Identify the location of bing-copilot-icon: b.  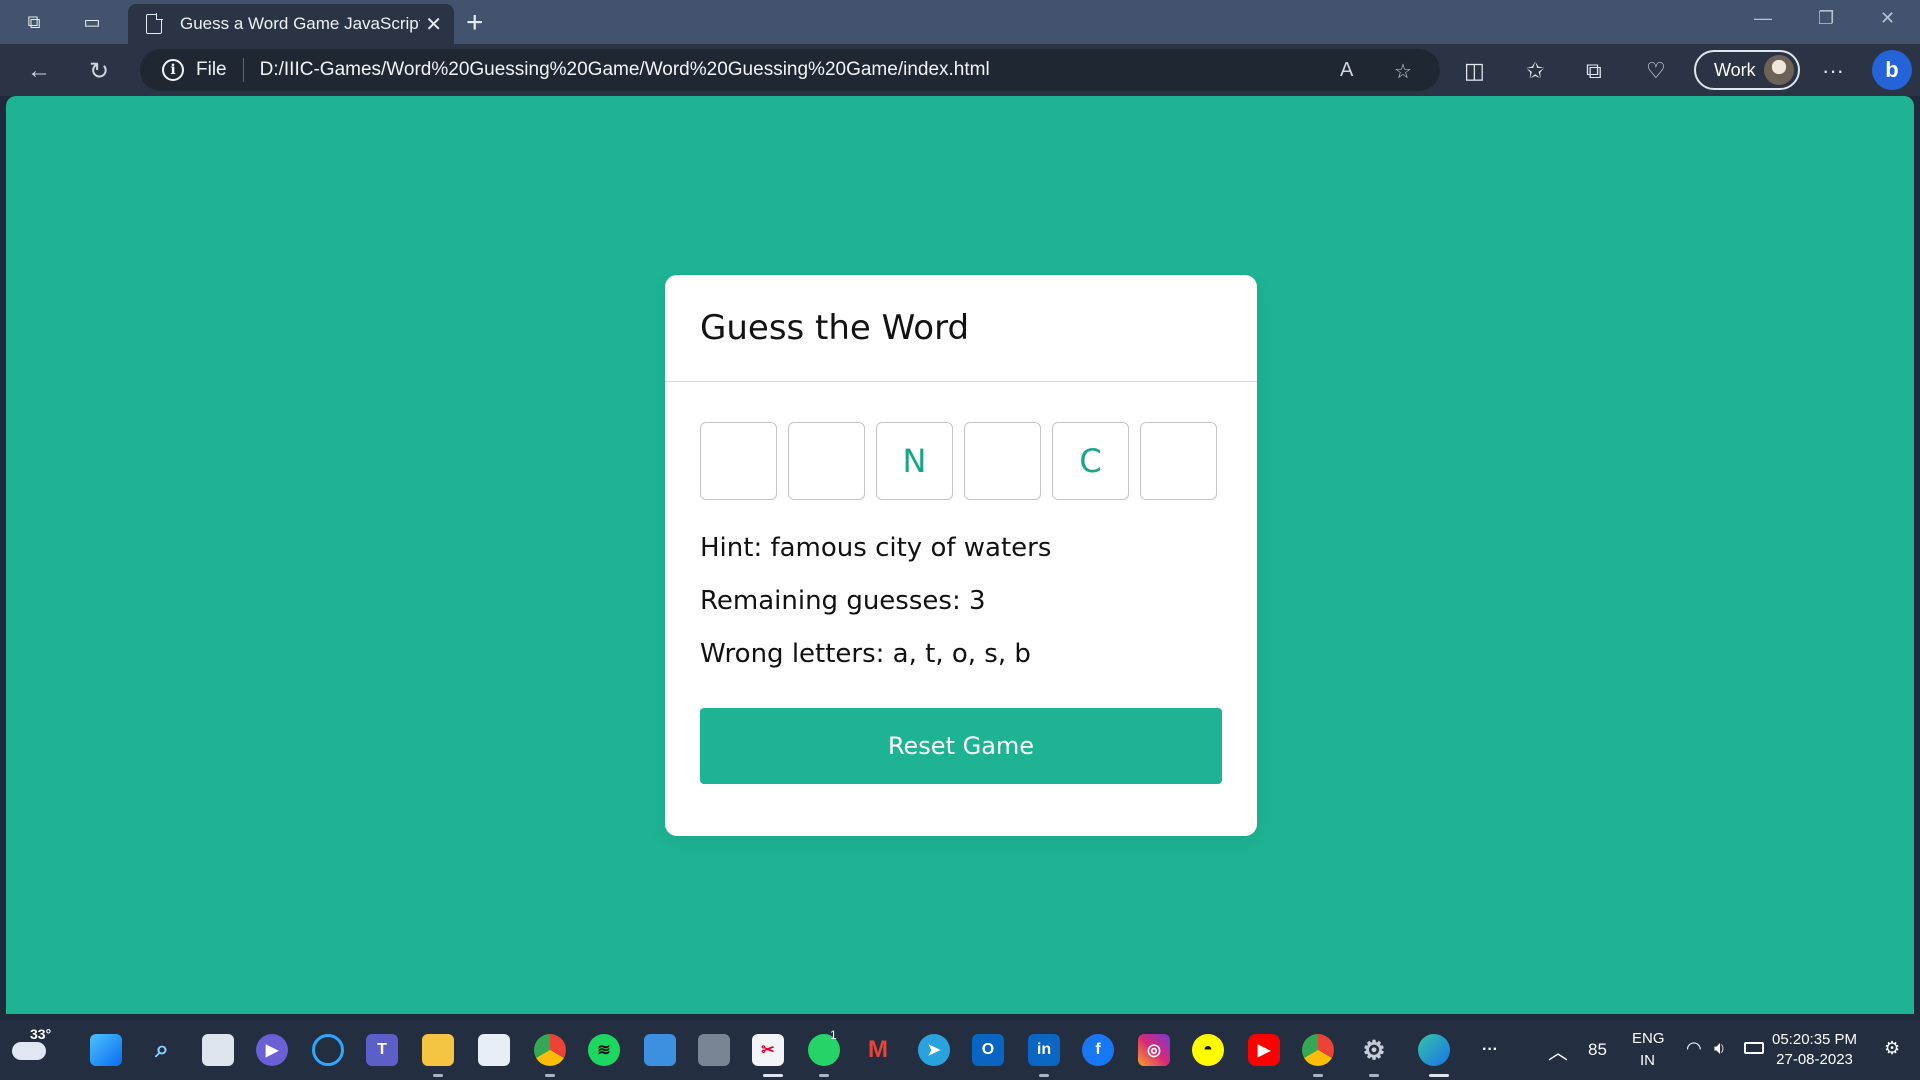
(1892, 70).